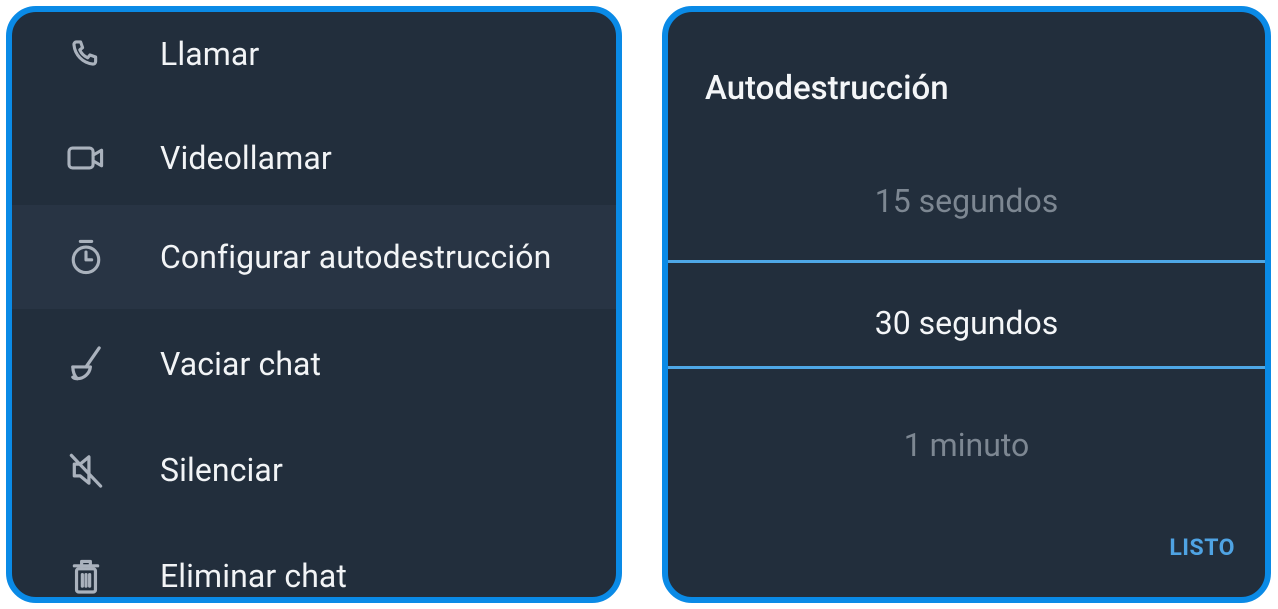 This screenshot has width=1278, height=609. I want to click on menu-item-label: Eliminar chat, so click(254, 576).